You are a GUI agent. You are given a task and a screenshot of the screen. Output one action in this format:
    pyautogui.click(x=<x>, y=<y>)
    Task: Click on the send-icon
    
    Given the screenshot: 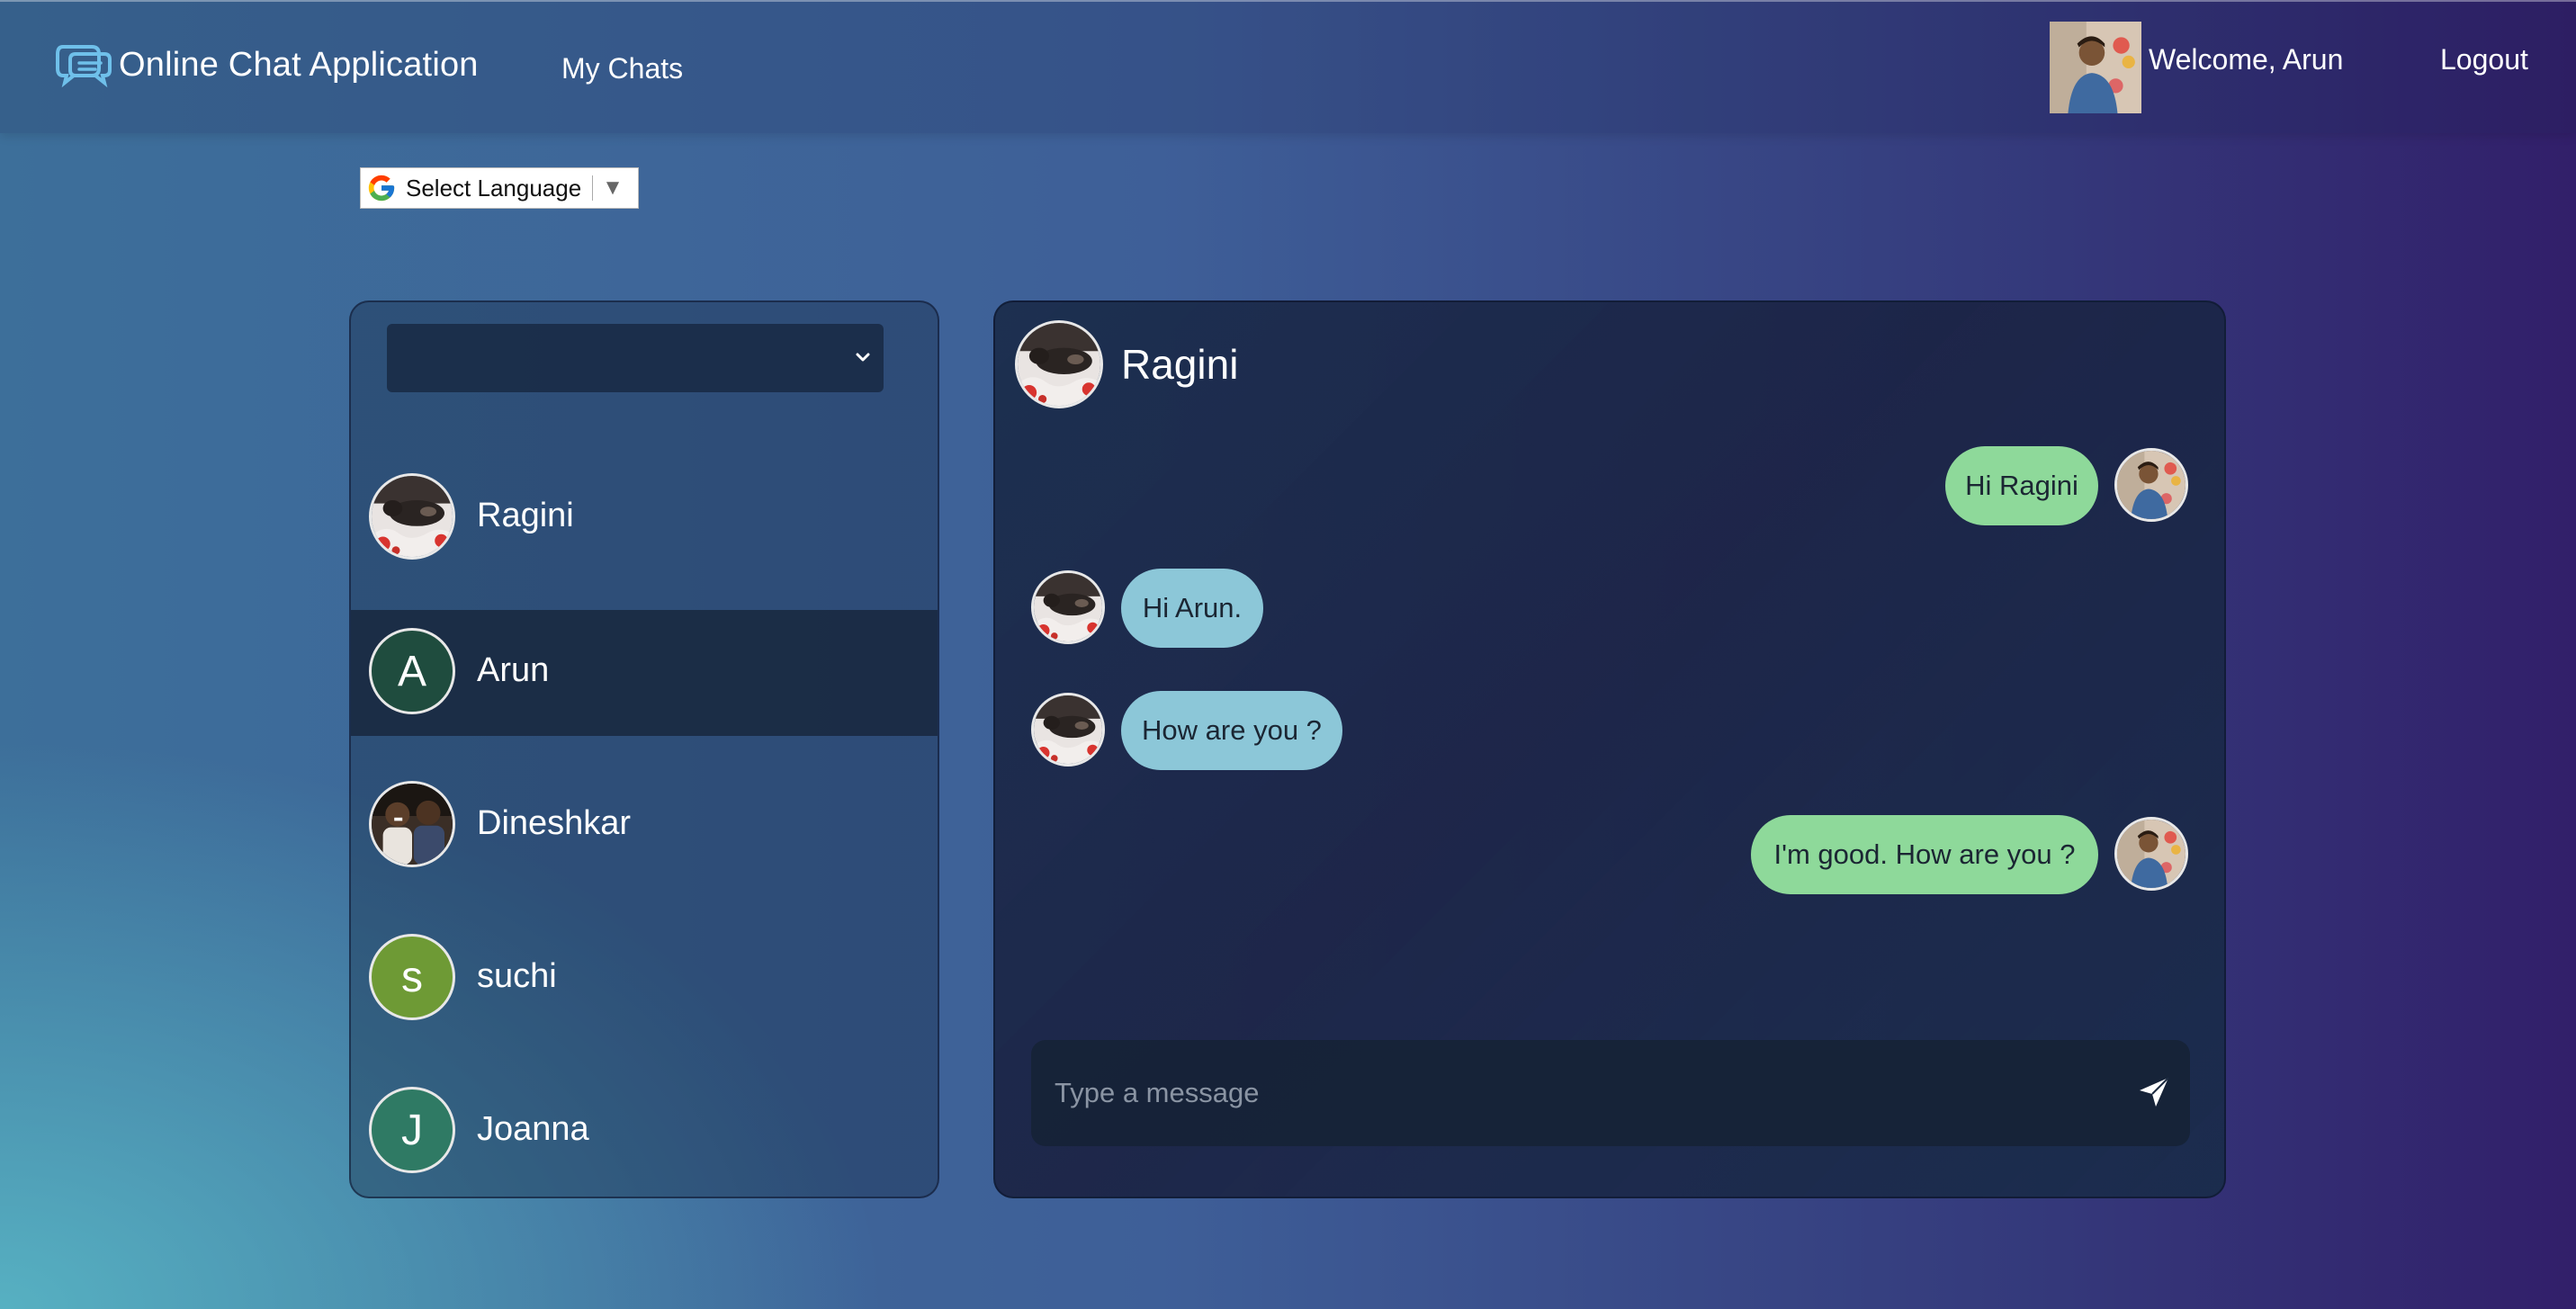 What is the action you would take?
    pyautogui.click(x=2154, y=1092)
    